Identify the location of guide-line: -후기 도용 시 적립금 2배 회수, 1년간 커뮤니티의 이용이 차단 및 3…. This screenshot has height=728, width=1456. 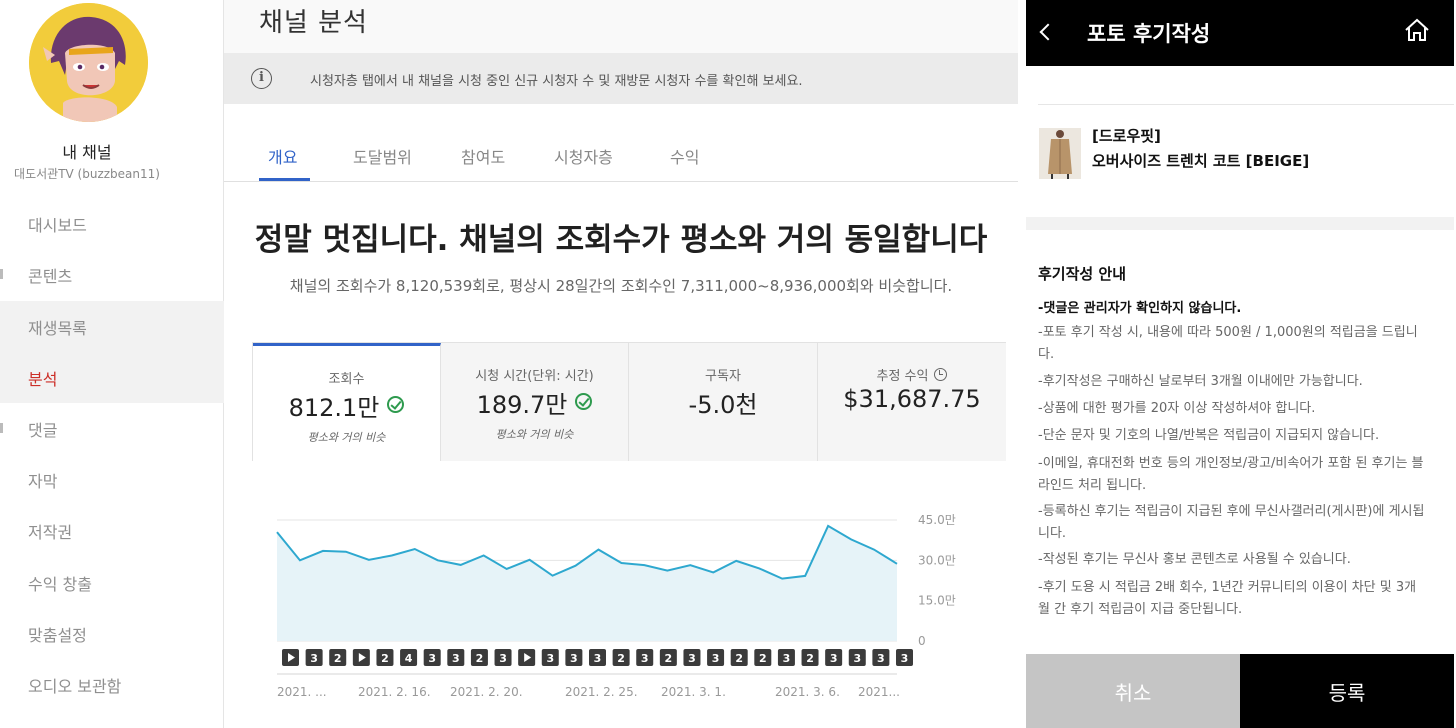
(1227, 598).